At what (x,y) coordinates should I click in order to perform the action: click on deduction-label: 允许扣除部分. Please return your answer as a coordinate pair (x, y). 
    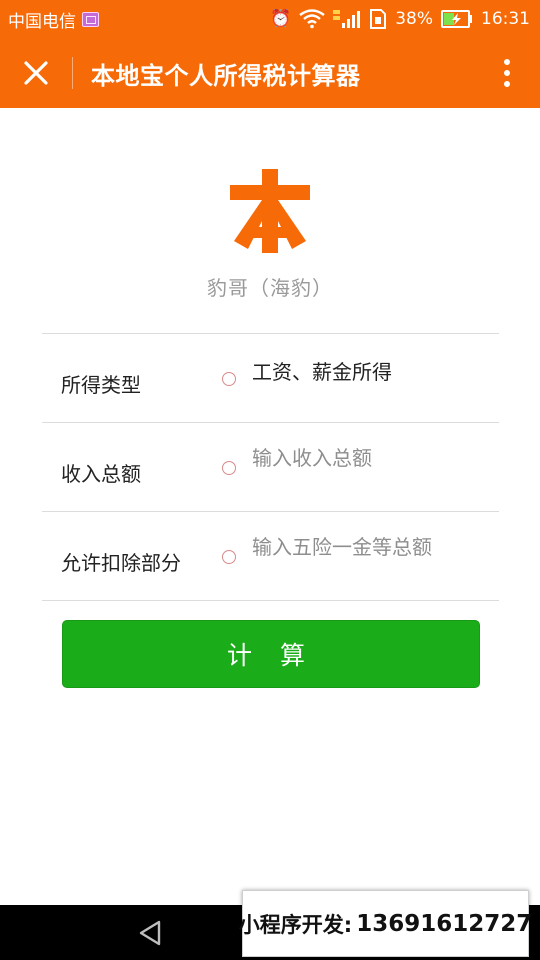
    Looking at the image, I should click on (121, 562).